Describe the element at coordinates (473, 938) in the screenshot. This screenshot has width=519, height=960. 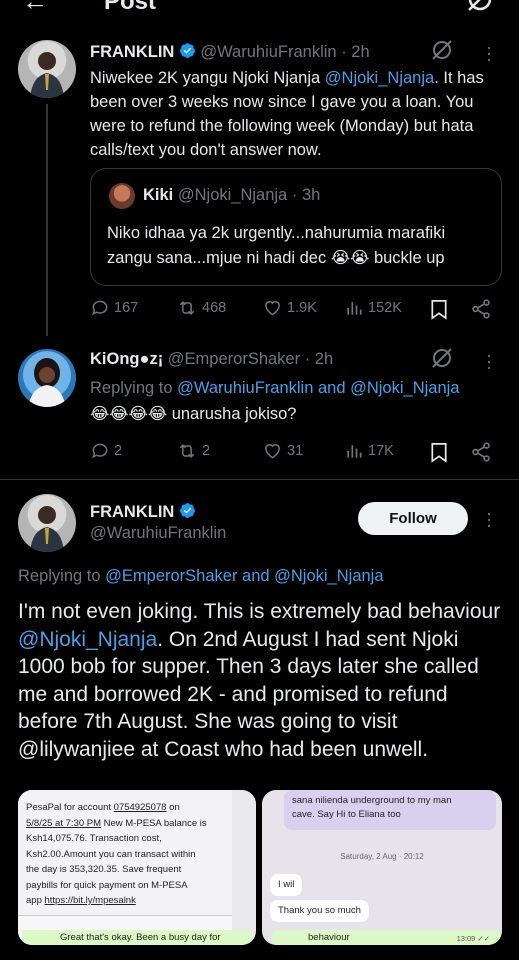
I see `chat-time: 13:09 ✓✓` at that location.